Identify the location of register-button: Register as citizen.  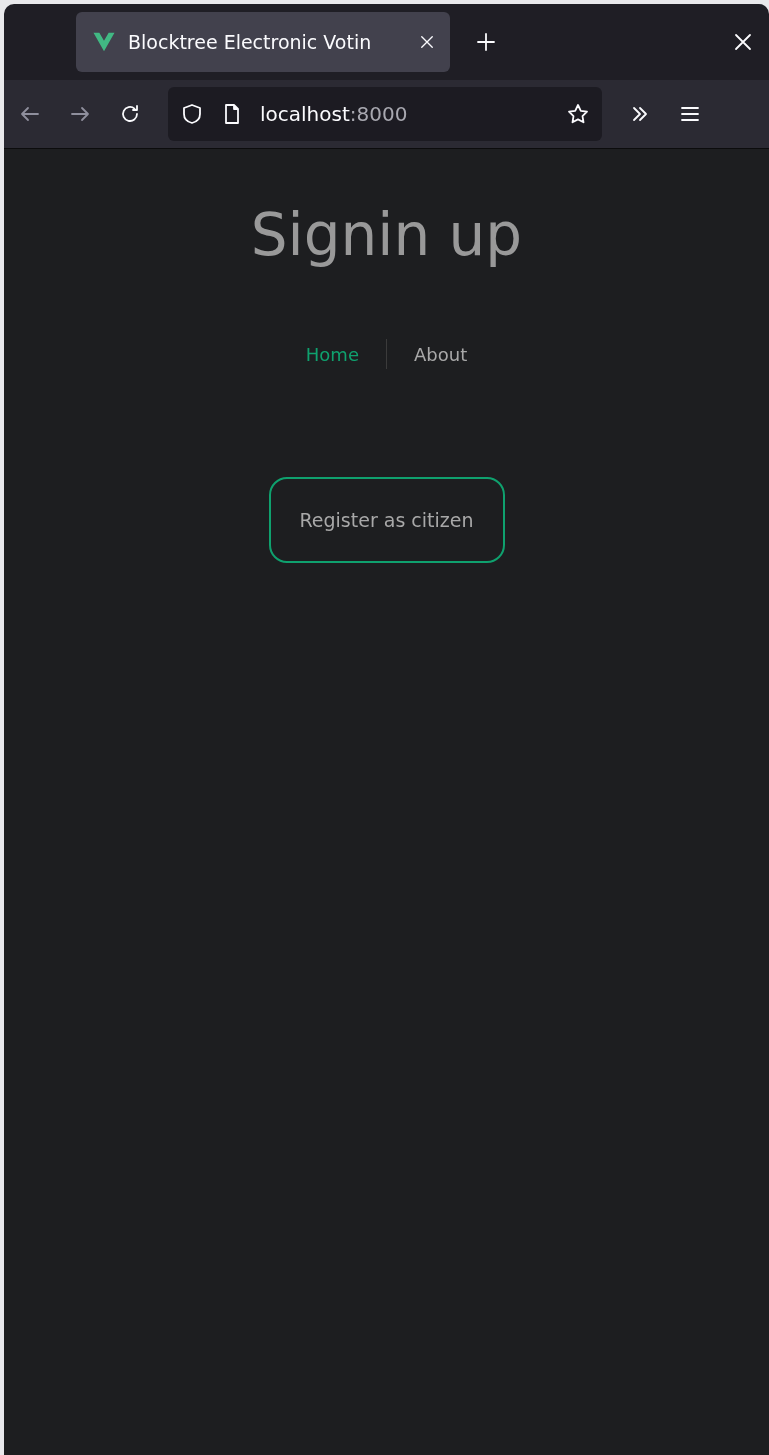
(386, 520).